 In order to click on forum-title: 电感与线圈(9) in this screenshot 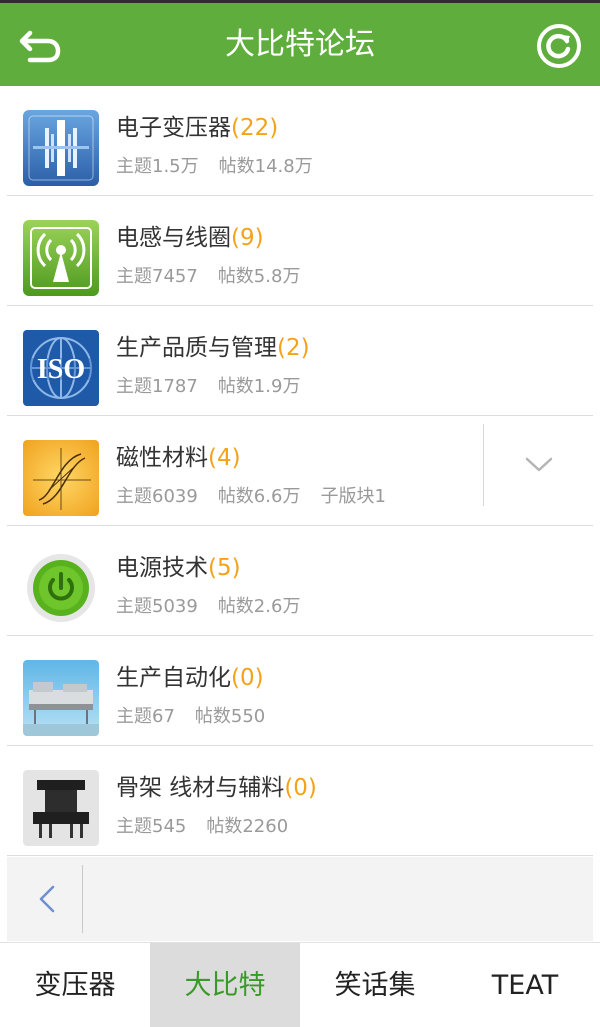, I will do `click(190, 238)`.